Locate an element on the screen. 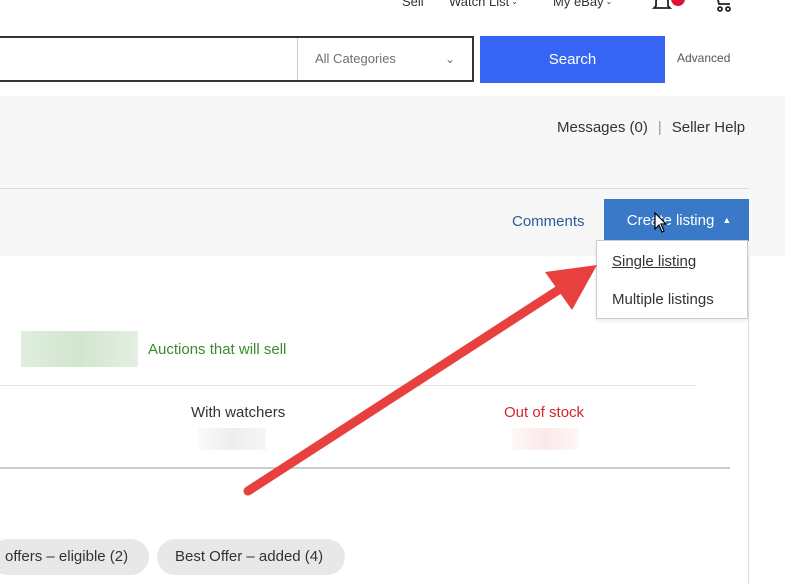 The image size is (785, 584). menu-item-single-listing: Single listing is located at coordinates (654, 261).